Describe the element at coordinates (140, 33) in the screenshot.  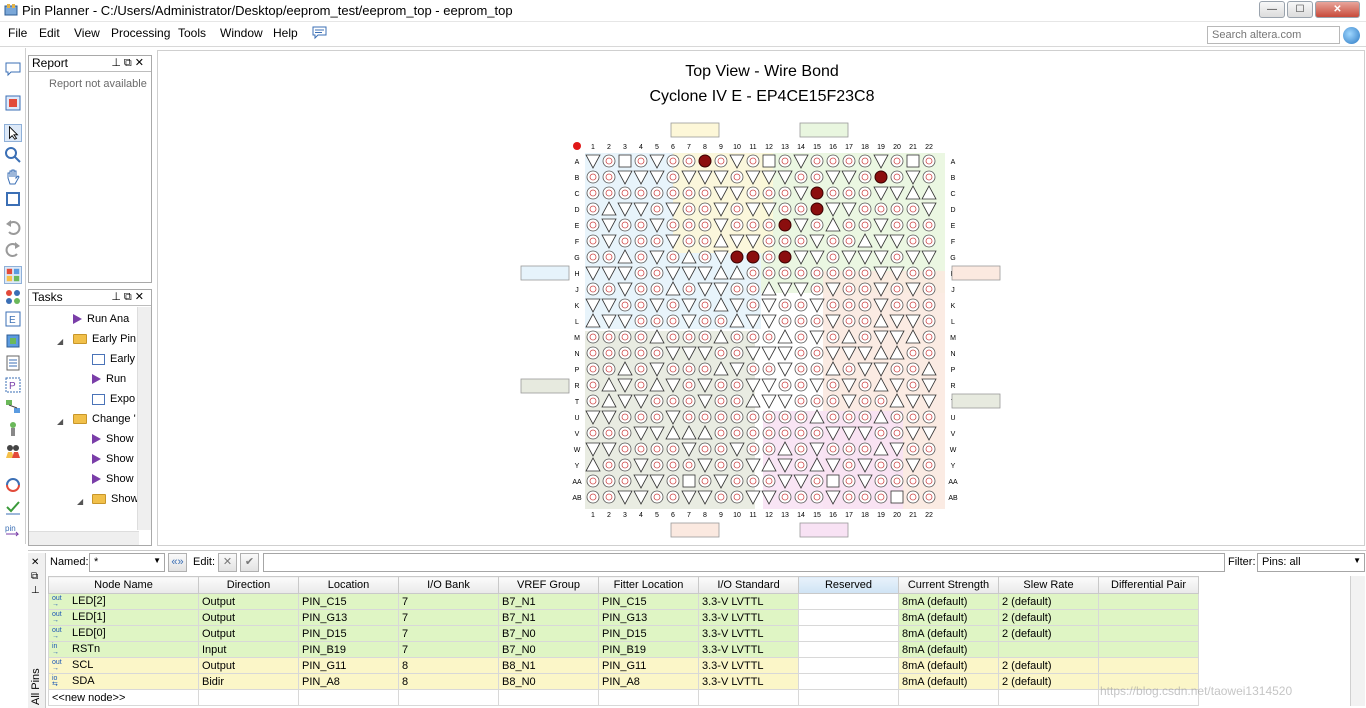
I see `menu-processing: Processing` at that location.